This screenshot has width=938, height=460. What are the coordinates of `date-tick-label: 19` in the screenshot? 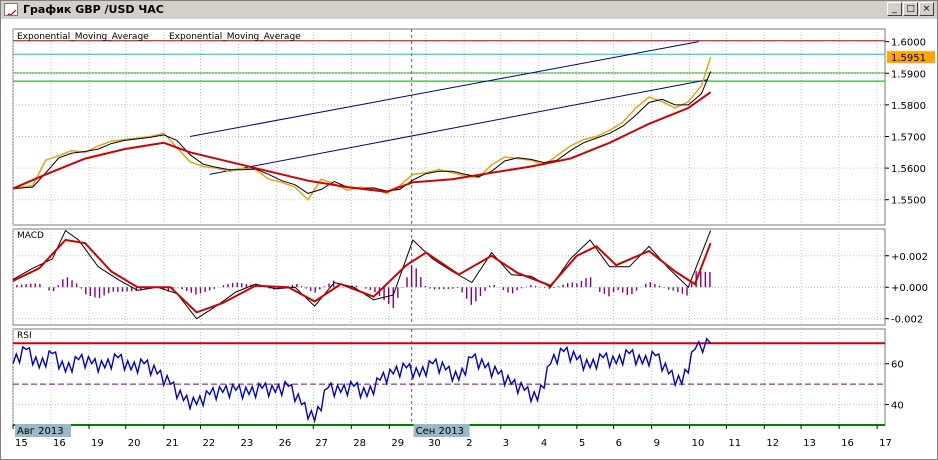 It's located at (97, 443).